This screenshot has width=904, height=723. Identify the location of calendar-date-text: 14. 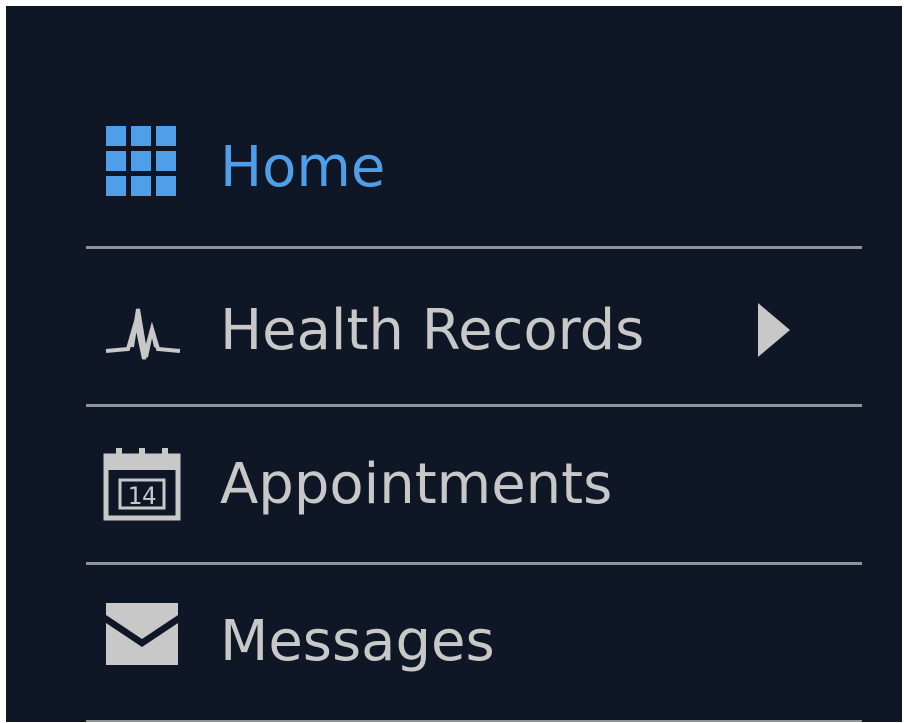
(142, 496).